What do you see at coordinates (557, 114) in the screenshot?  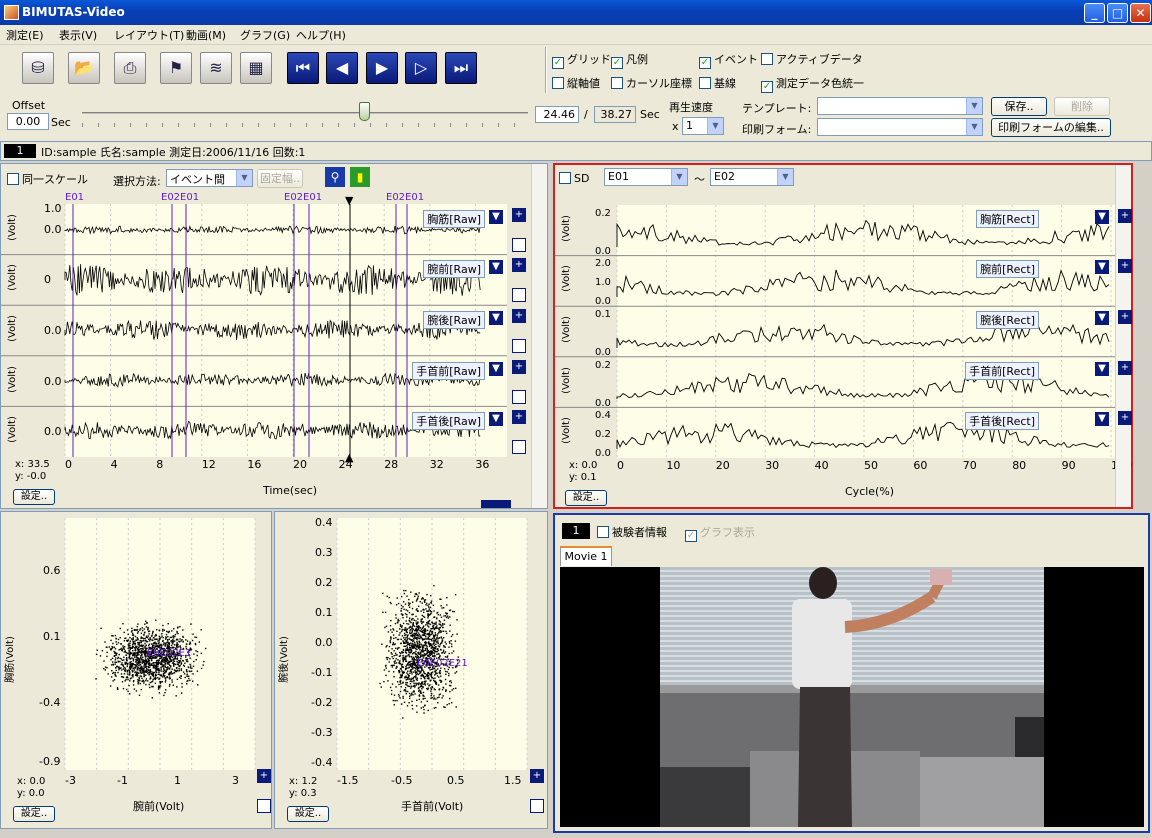 I see `current-time-input: 24.46` at bounding box center [557, 114].